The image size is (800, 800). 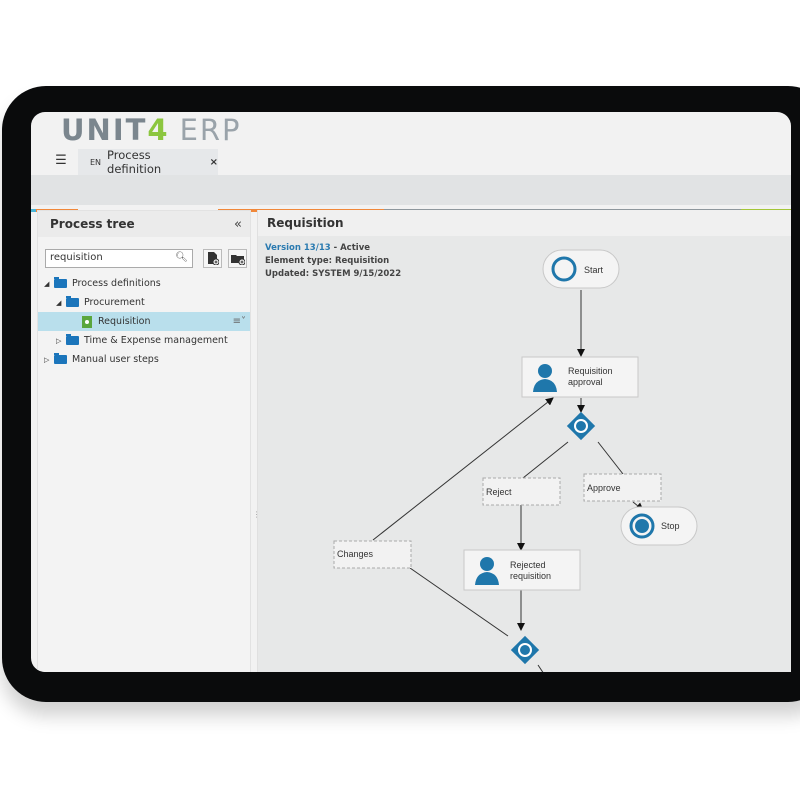 I want to click on collapse-icon: «, so click(x=238, y=224).